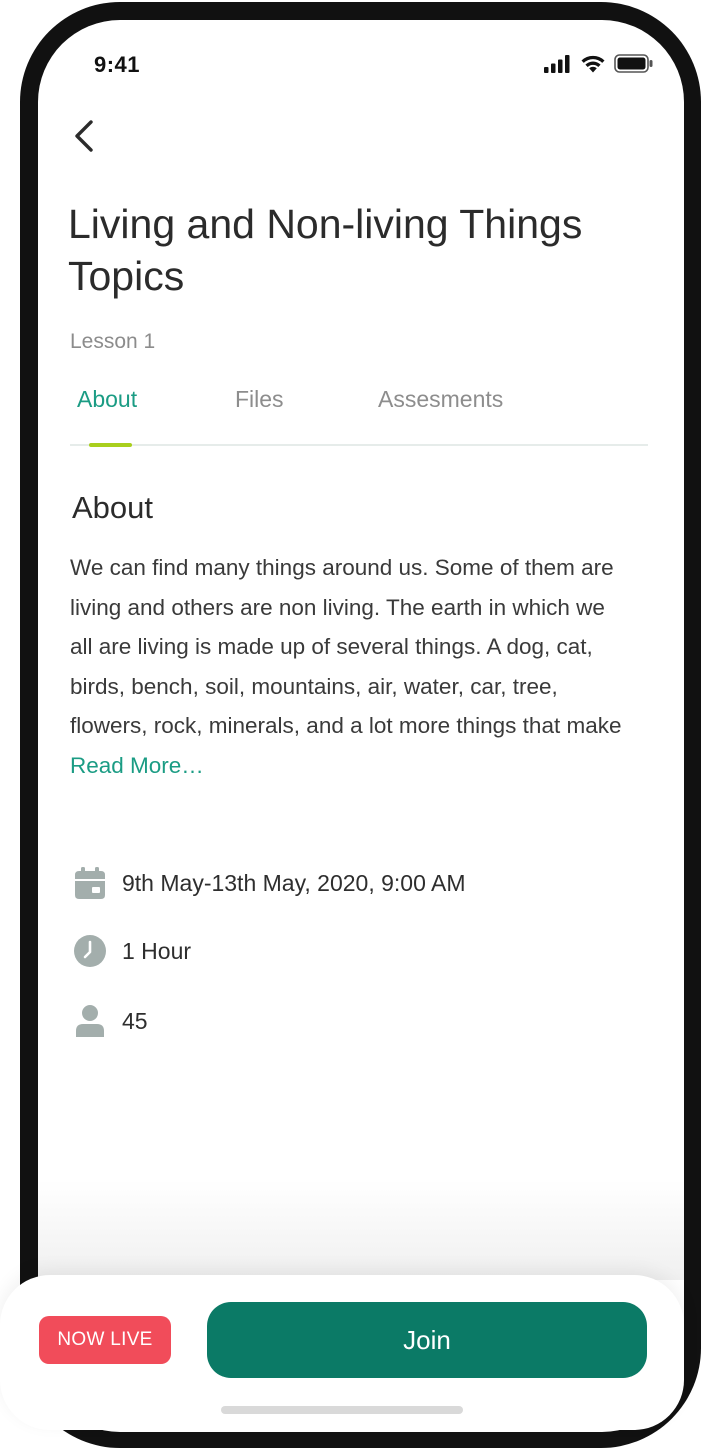  I want to click on tab-assesments: Assesments, so click(440, 399).